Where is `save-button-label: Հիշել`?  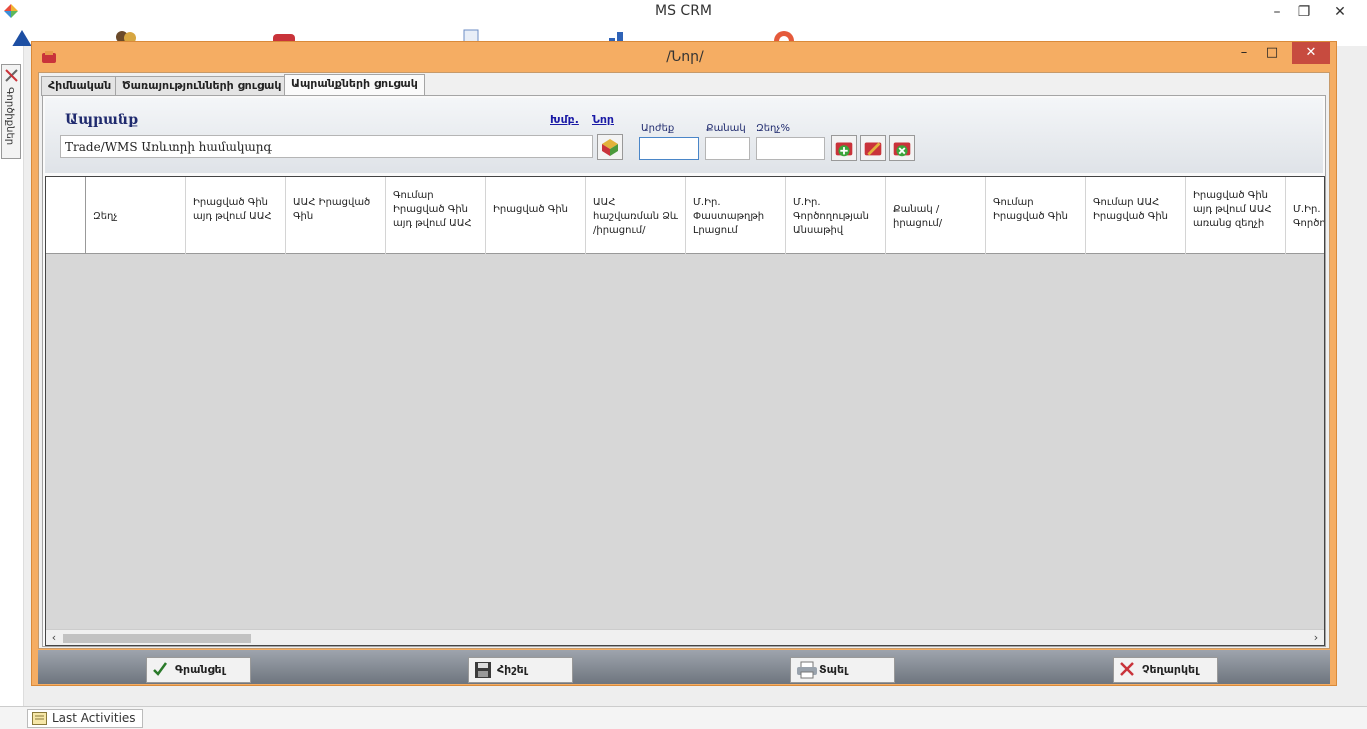 save-button-label: Հիշել is located at coordinates (512, 669).